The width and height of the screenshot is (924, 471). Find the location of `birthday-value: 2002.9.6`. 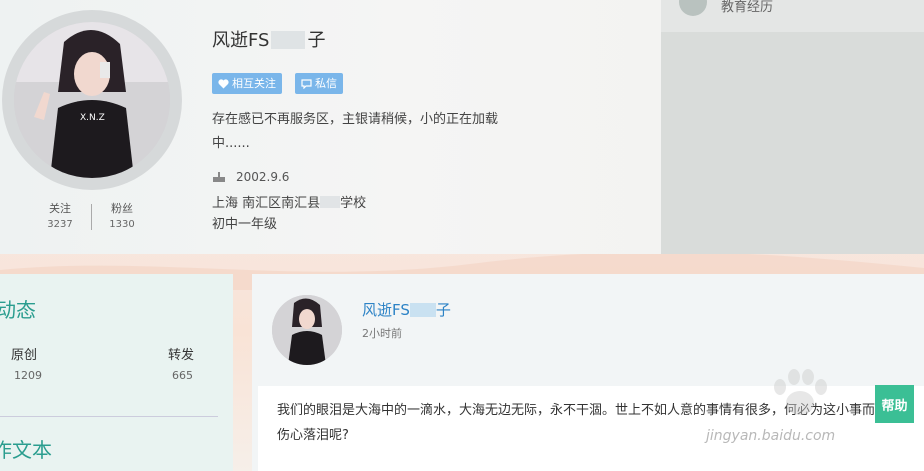

birthday-value: 2002.9.6 is located at coordinates (263, 177).